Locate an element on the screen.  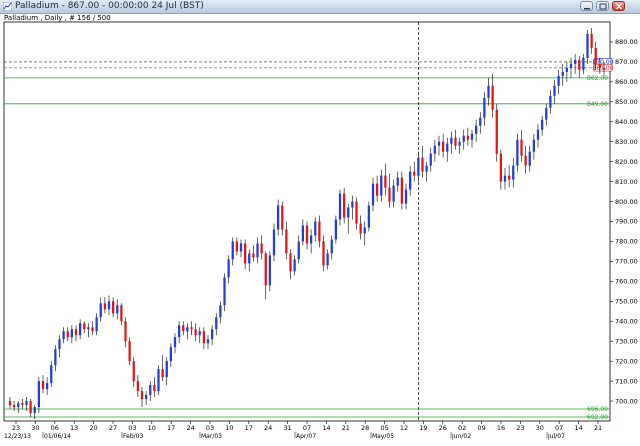
x-date-label: 01/06/14 is located at coordinates (57, 436).